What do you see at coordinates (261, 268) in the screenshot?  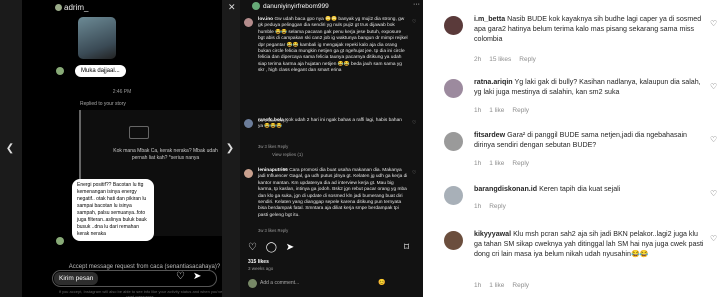 I see `post-time: 3 weeks ago` at bounding box center [261, 268].